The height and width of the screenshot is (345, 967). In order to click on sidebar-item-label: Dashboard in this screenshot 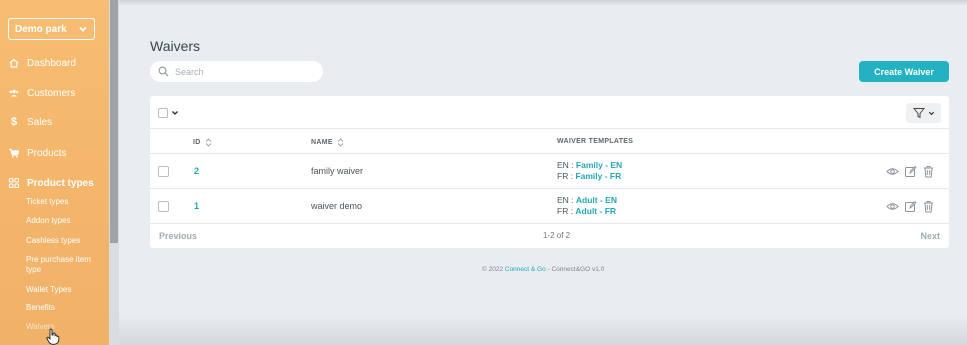, I will do `click(51, 63)`.